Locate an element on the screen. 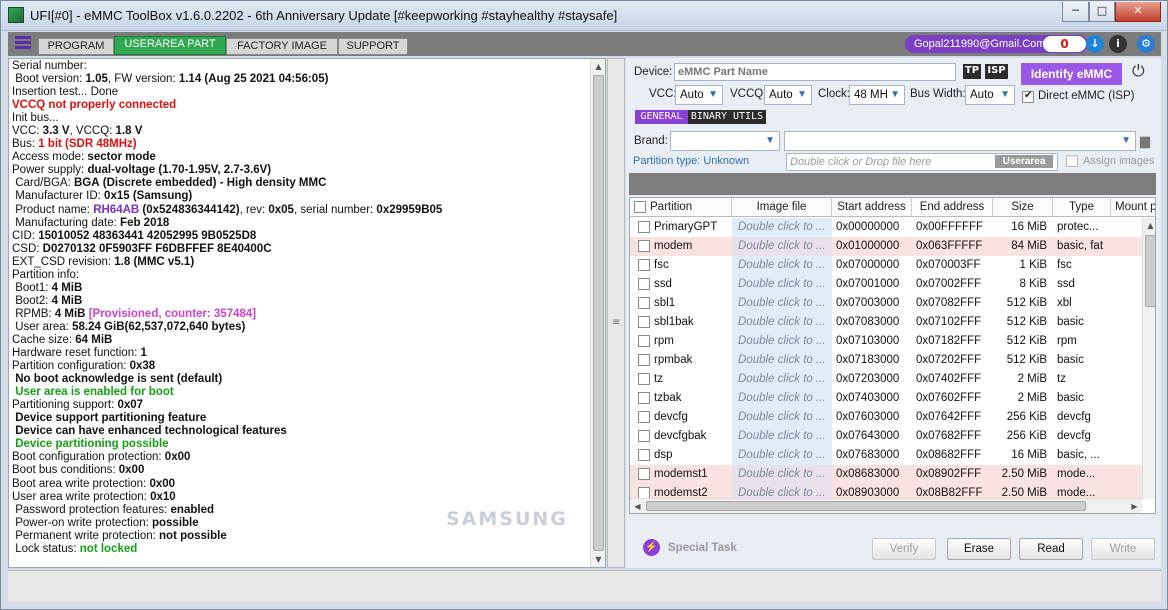 This screenshot has width=1168, height=610. table-hscrollbar: ◀ ▶ is located at coordinates (886, 505).